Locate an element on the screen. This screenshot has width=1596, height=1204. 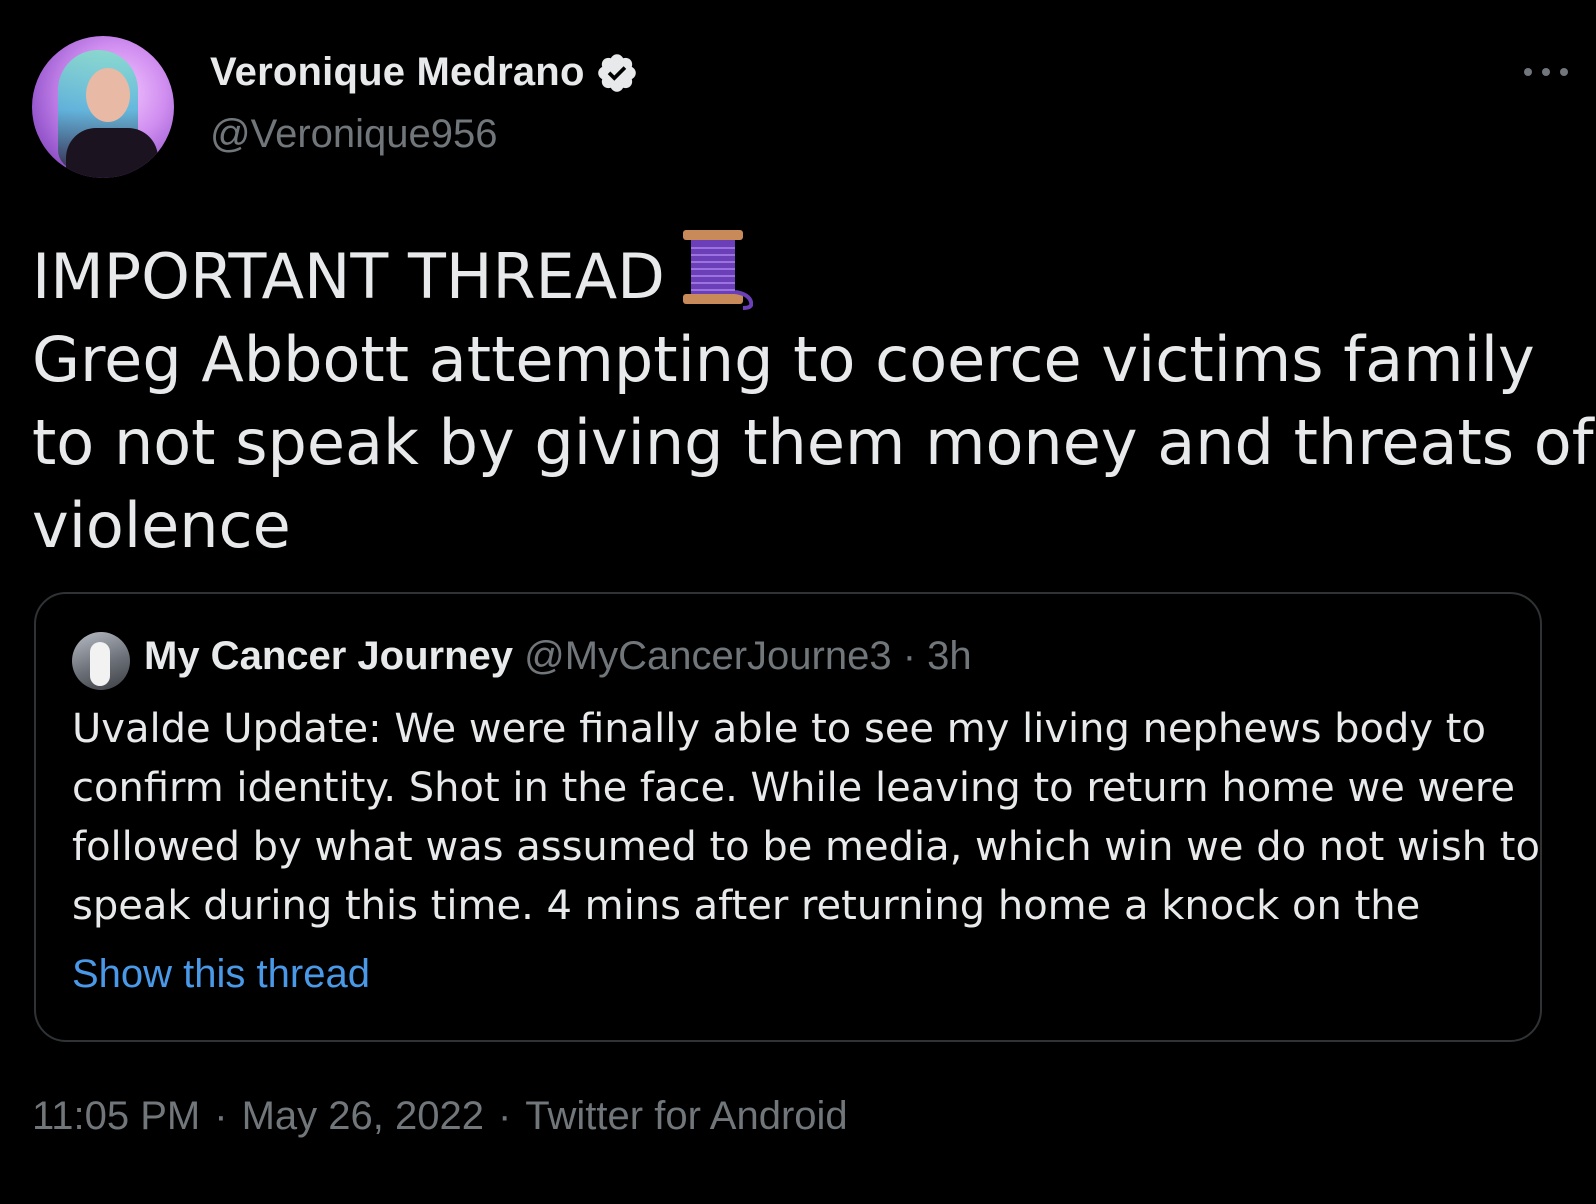
avatar-face is located at coordinates (108, 95).